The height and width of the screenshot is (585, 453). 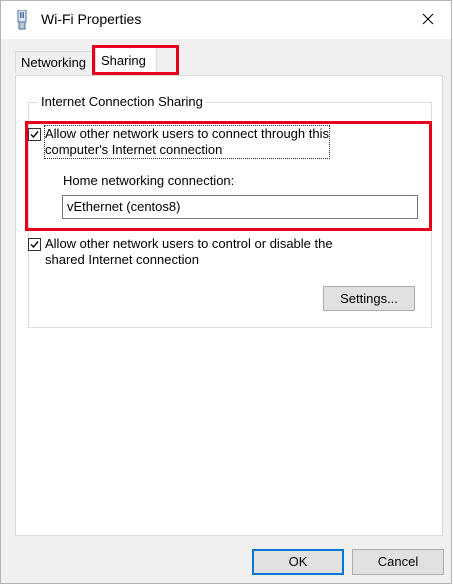 What do you see at coordinates (226, 60) in the screenshot?
I see `tab-strip: Networking Sharing` at bounding box center [226, 60].